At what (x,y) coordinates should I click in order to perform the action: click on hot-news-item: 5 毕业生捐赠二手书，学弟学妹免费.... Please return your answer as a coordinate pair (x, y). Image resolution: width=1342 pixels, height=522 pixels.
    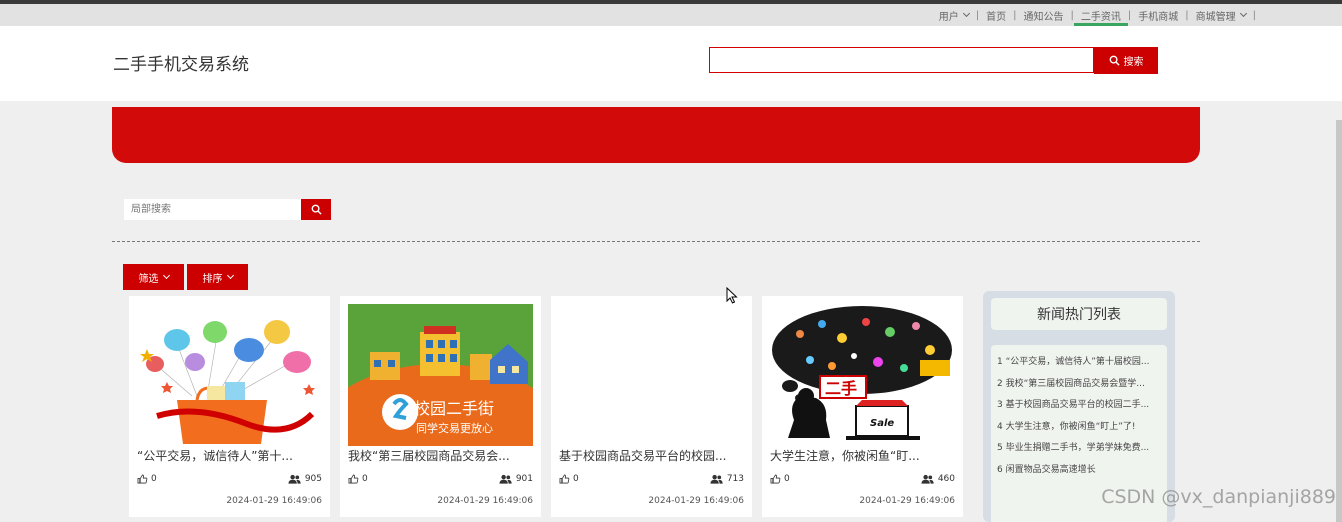
    Looking at the image, I should click on (1079, 449).